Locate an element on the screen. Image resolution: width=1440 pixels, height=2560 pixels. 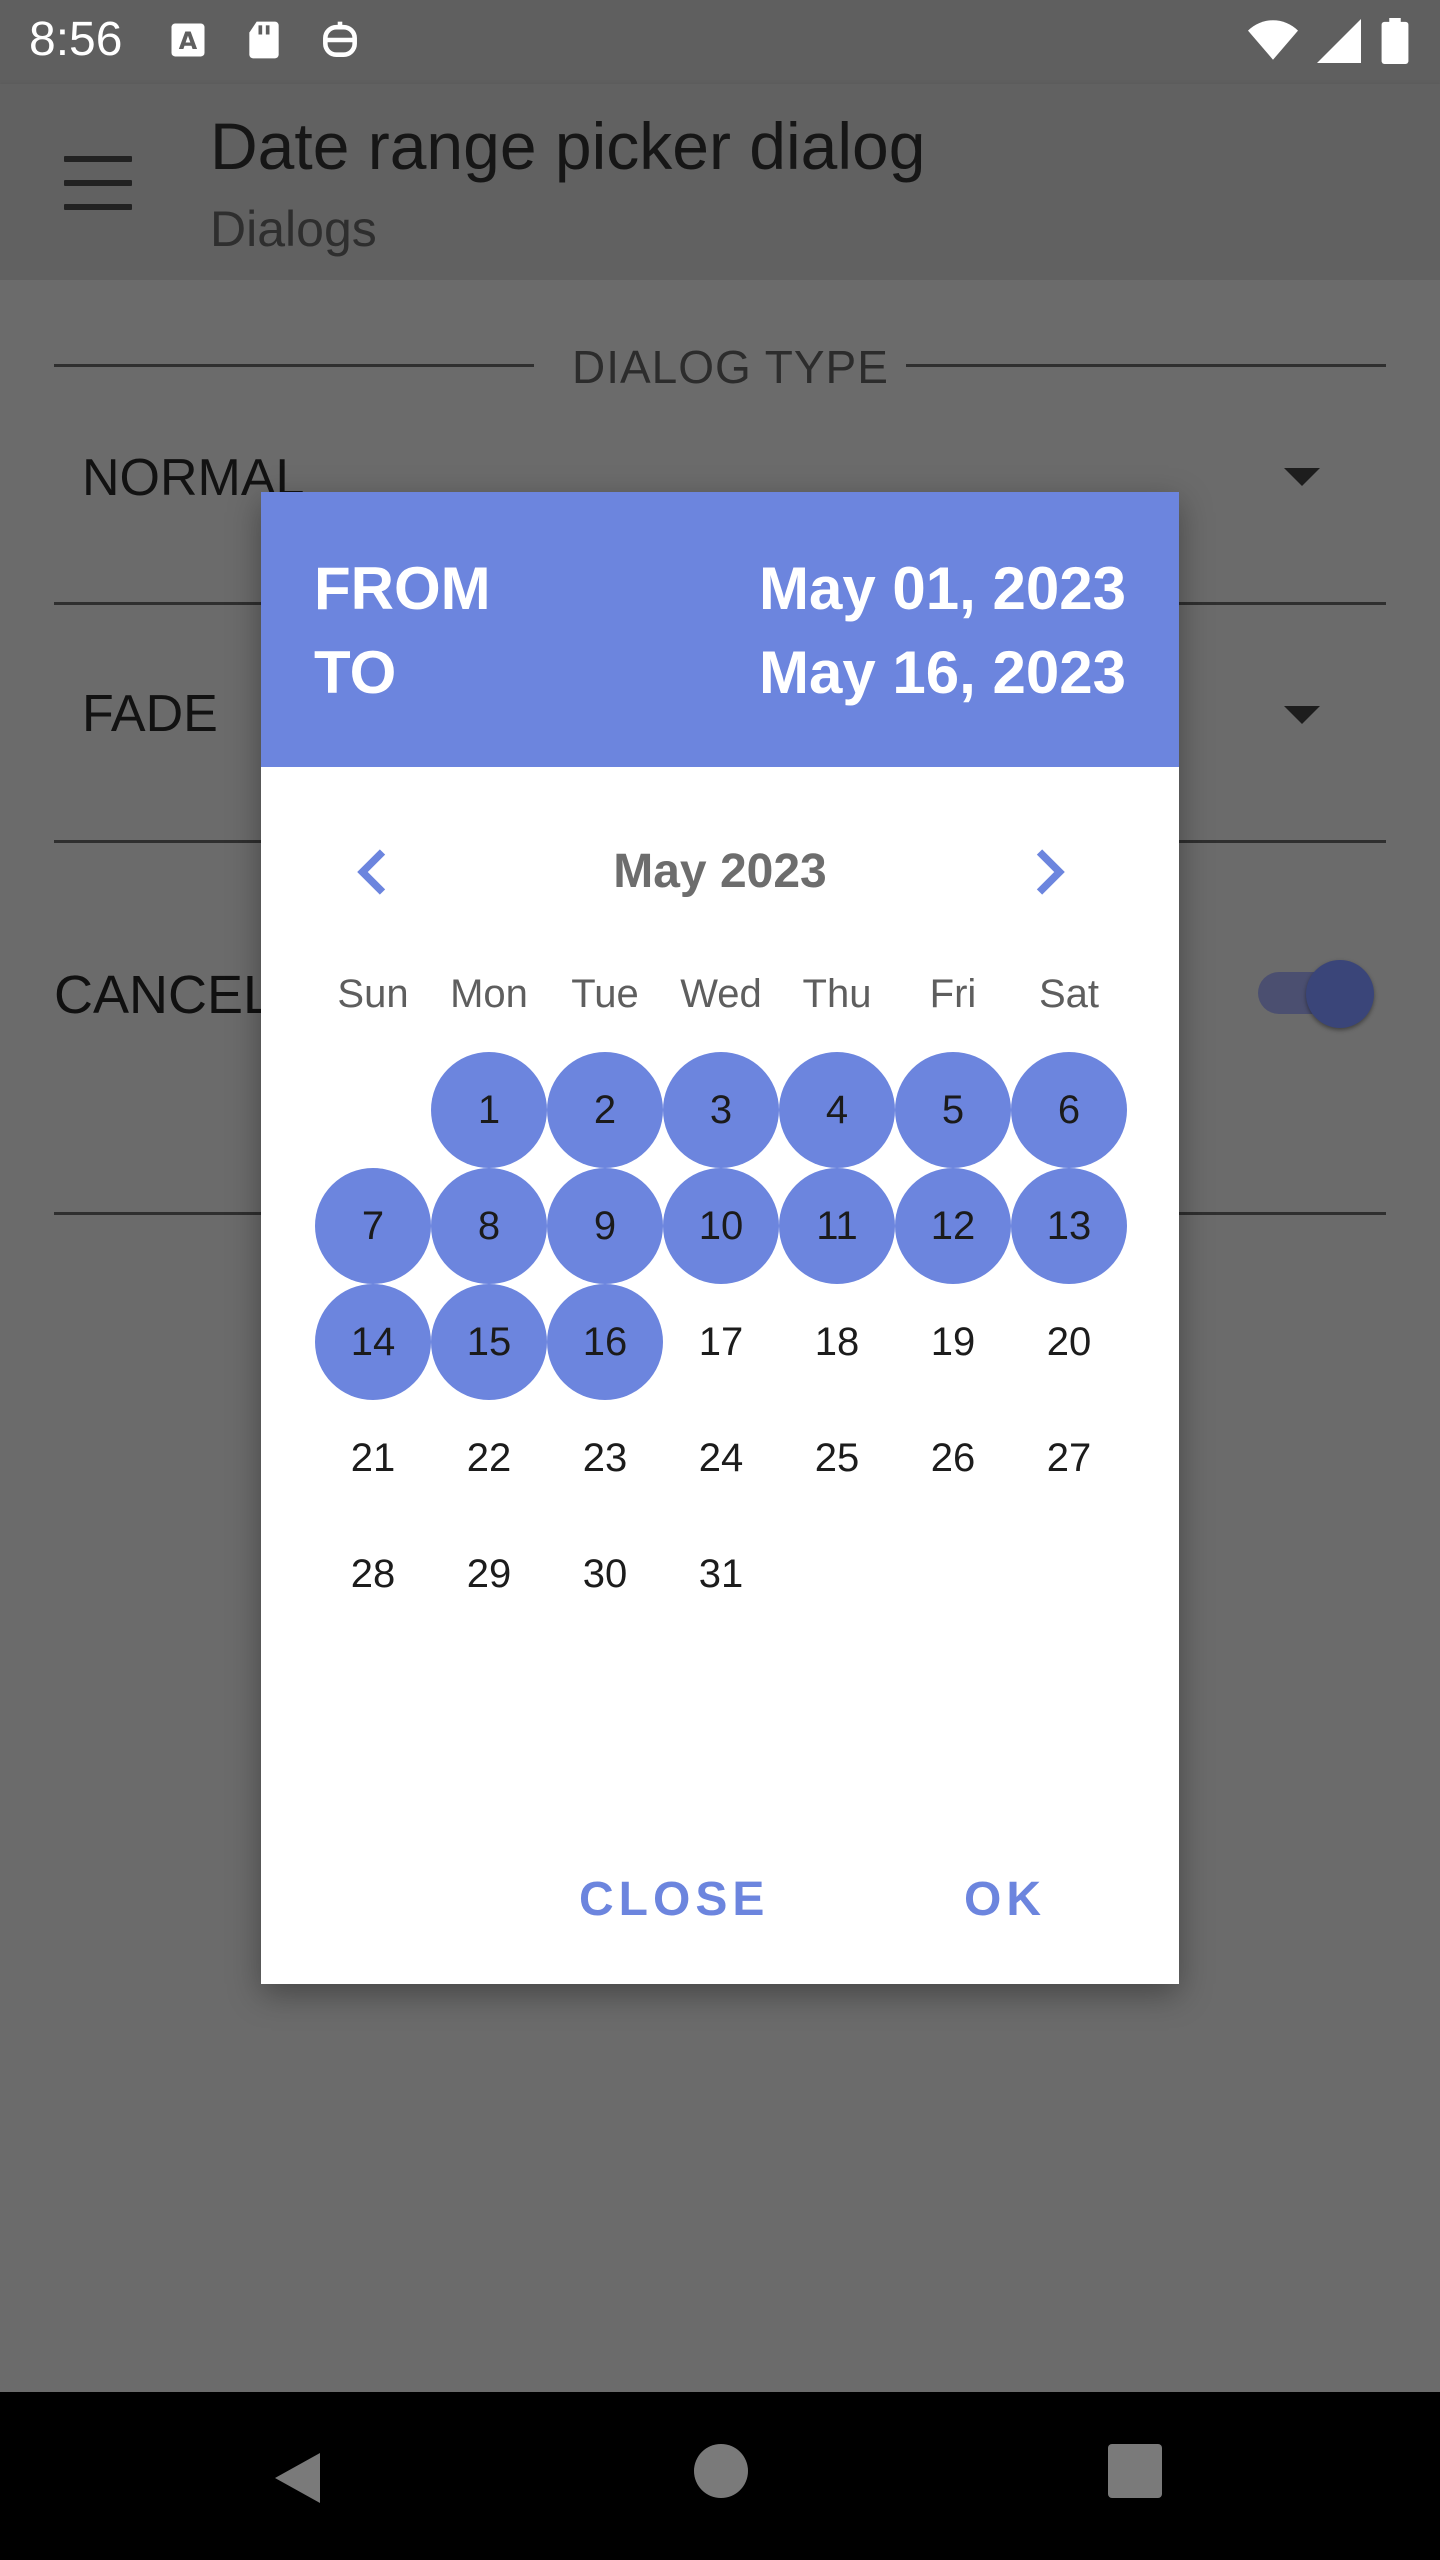
section-label: DIALOG TYPE is located at coordinates (730, 367).